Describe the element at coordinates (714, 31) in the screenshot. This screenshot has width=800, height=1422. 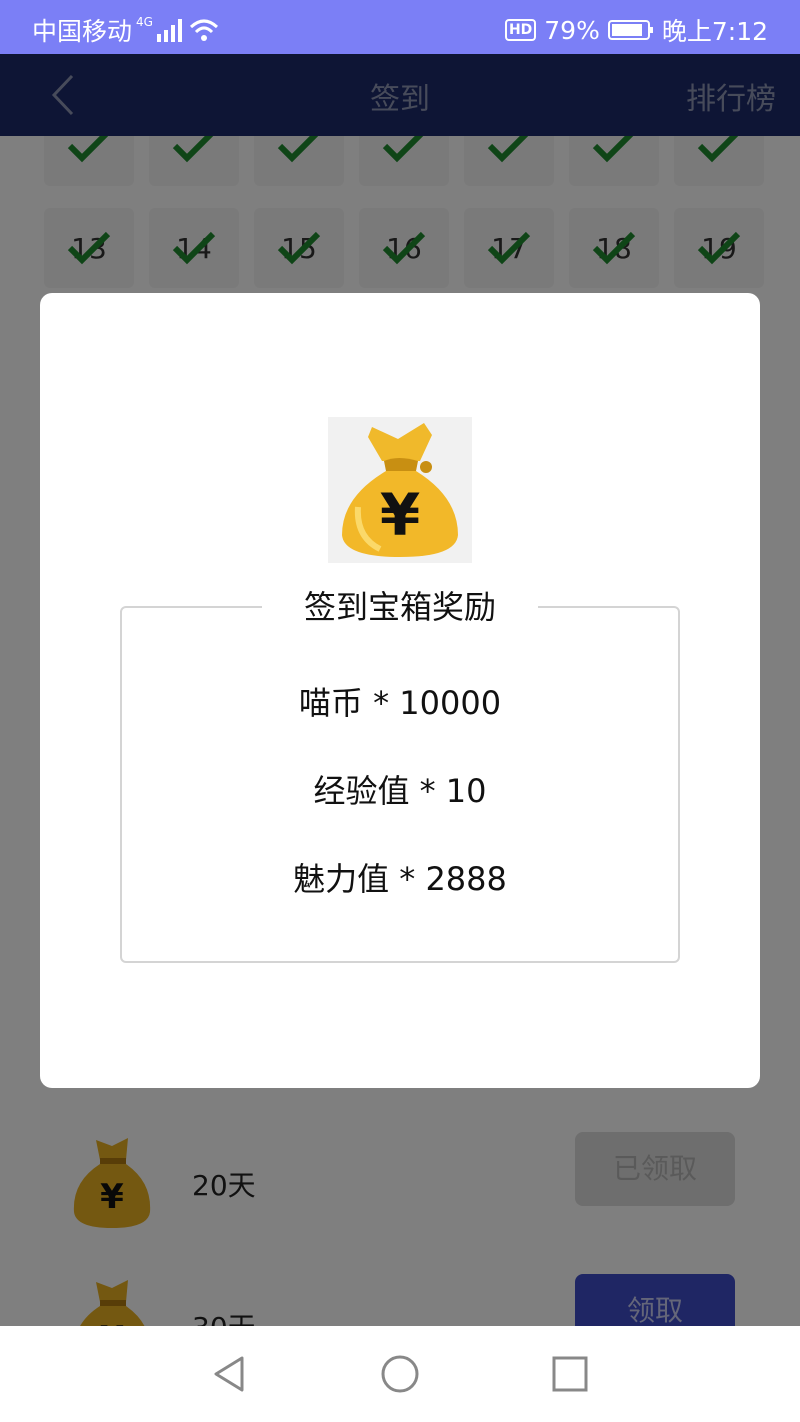
I see `clock: 晚上7:12` at that location.